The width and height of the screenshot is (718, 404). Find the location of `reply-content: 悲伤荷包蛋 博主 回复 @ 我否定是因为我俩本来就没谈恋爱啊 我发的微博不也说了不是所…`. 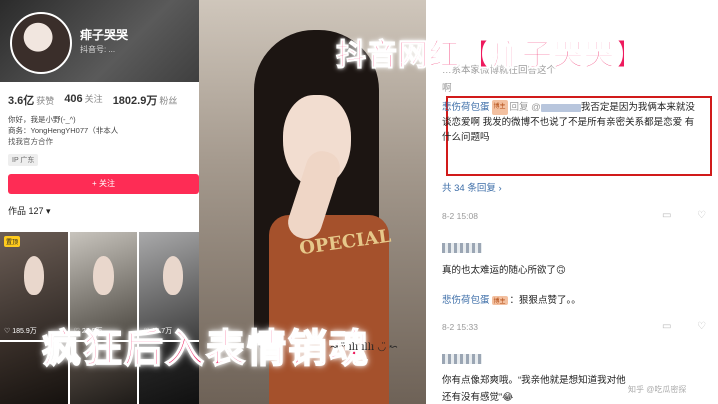

reply-content: 悲伤荷包蛋 博主 回复 @ 我否定是因为我俩本来就没谈恋爱啊 我发的微博不也说了不是所… is located at coordinates (570, 122).